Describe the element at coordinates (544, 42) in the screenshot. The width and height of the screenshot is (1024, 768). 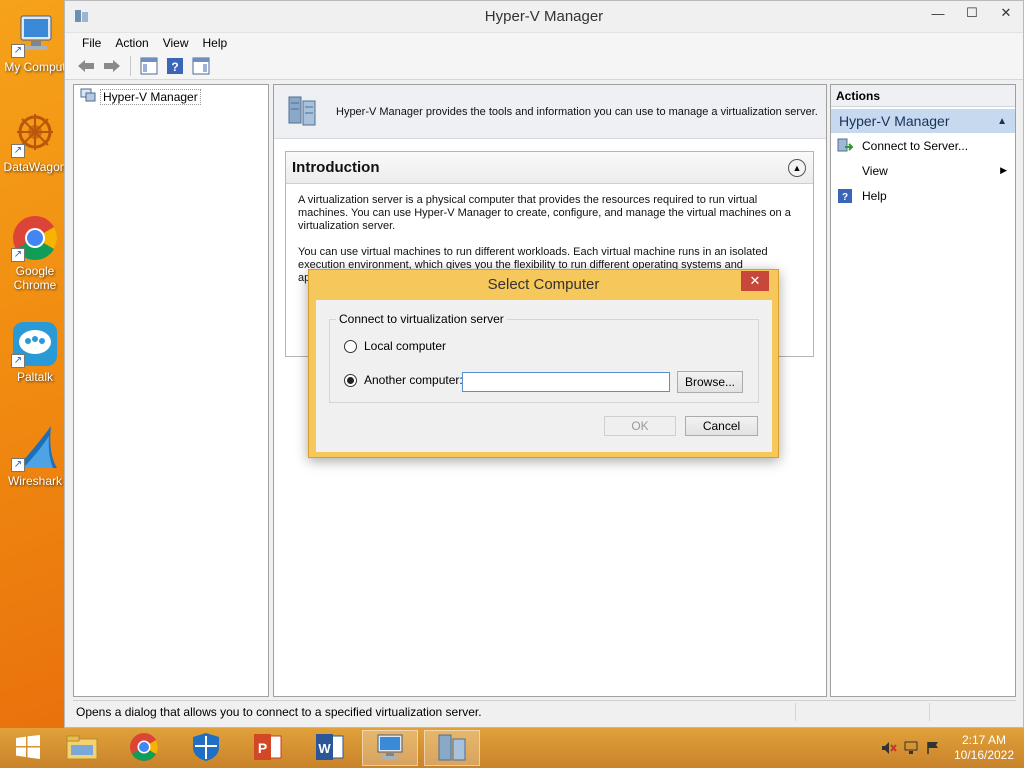
I see `menu-bar: File Action View Help` at that location.